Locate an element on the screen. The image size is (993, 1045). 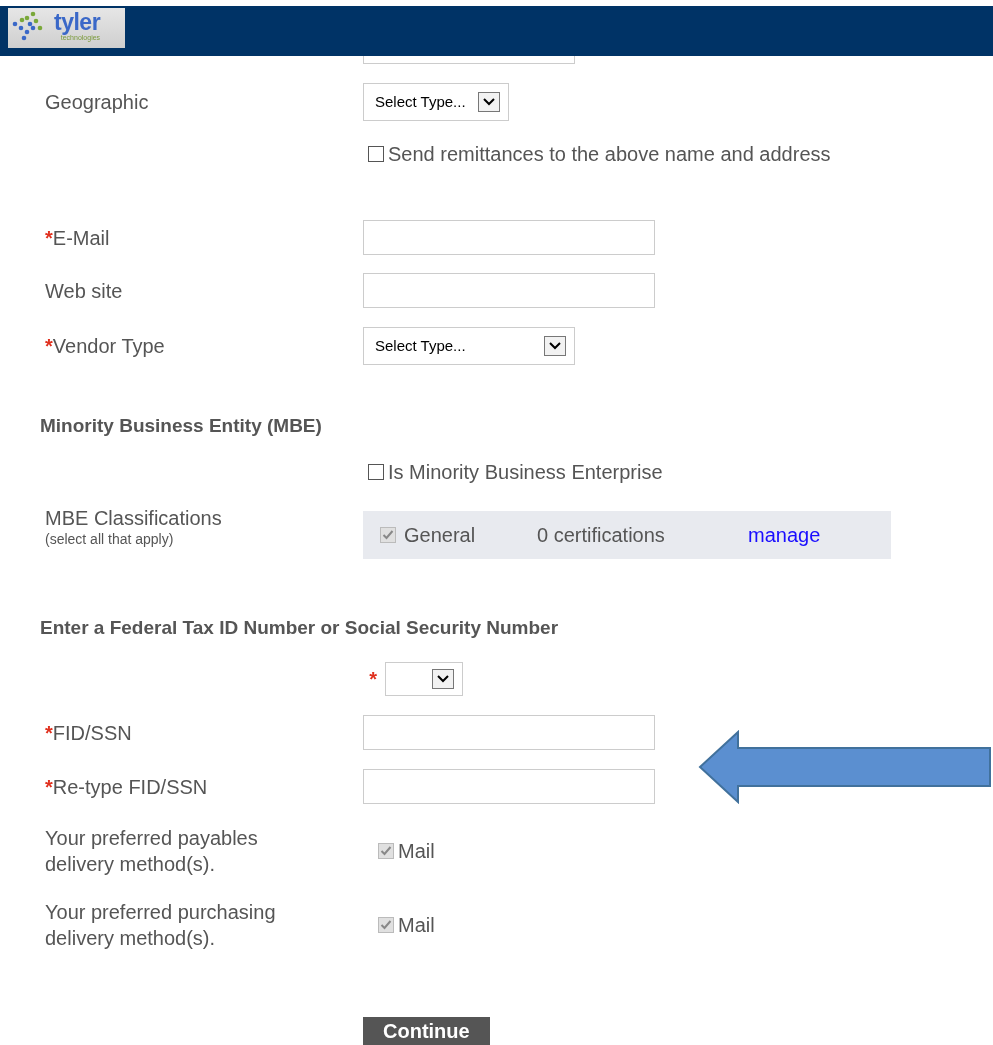
field-label: FID/SSN is located at coordinates (92, 732).